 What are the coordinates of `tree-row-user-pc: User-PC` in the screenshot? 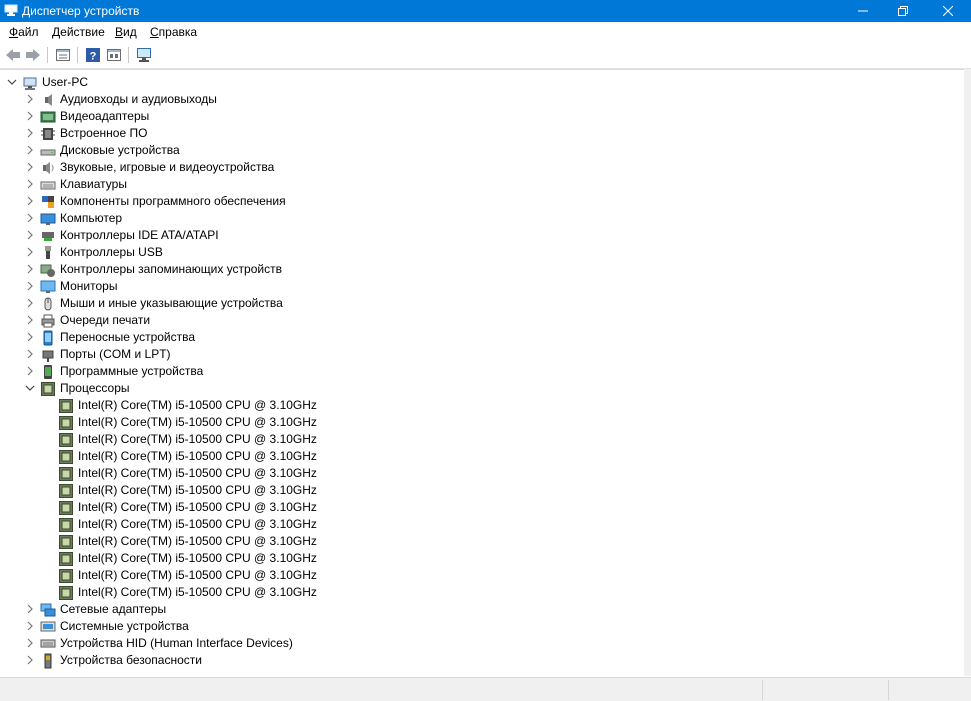 It's located at (480, 82).